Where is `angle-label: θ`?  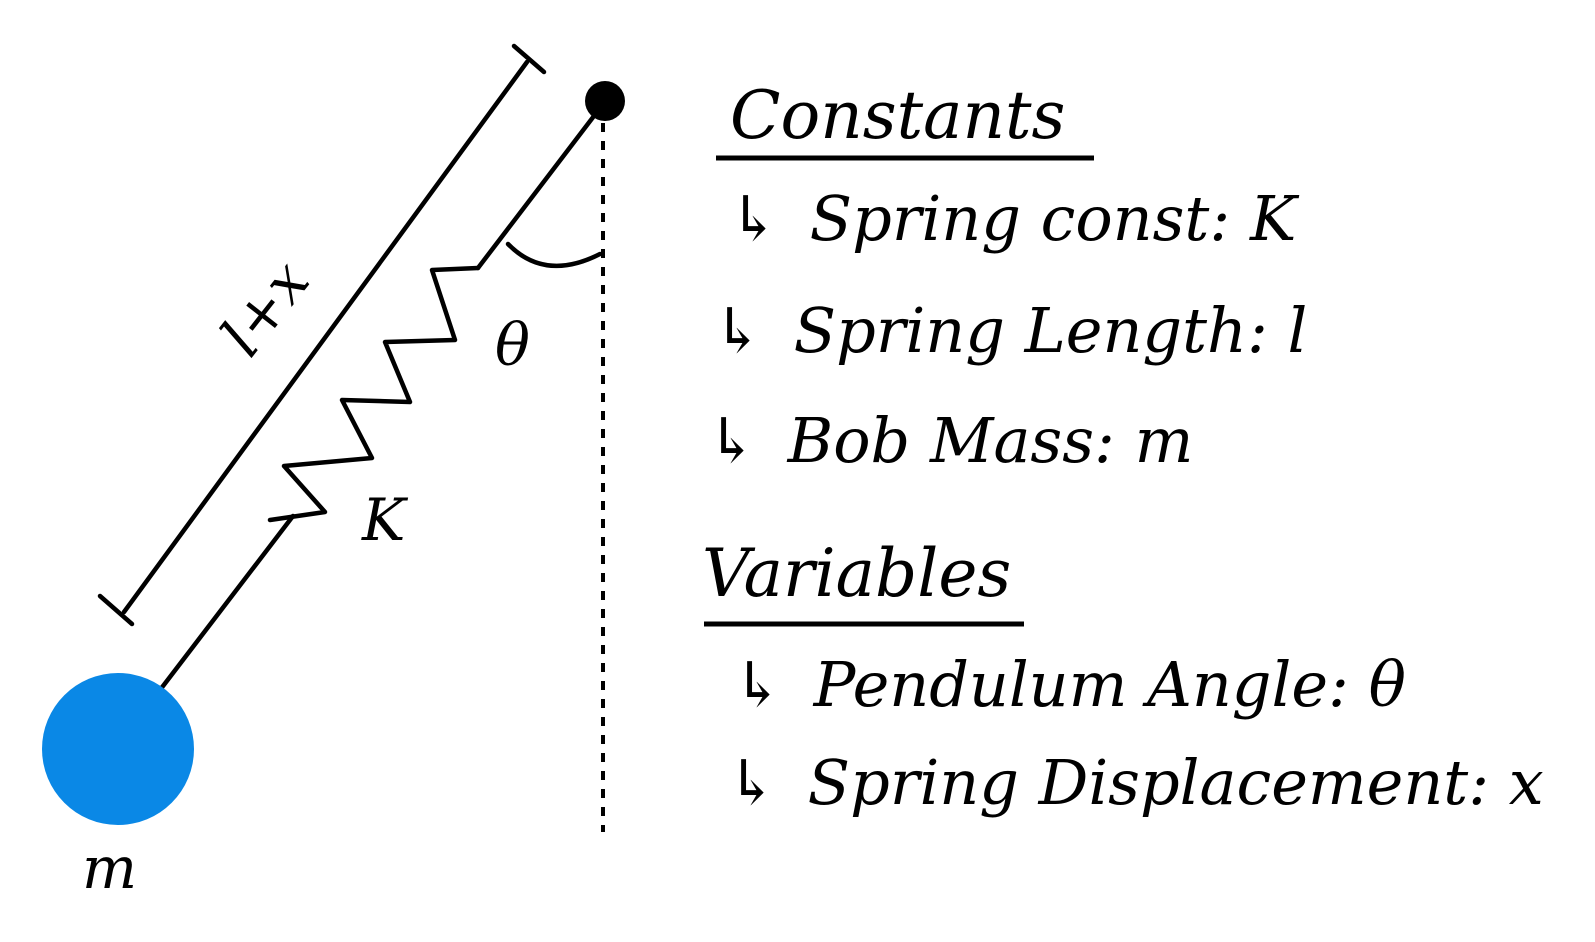 angle-label: θ is located at coordinates (512, 345).